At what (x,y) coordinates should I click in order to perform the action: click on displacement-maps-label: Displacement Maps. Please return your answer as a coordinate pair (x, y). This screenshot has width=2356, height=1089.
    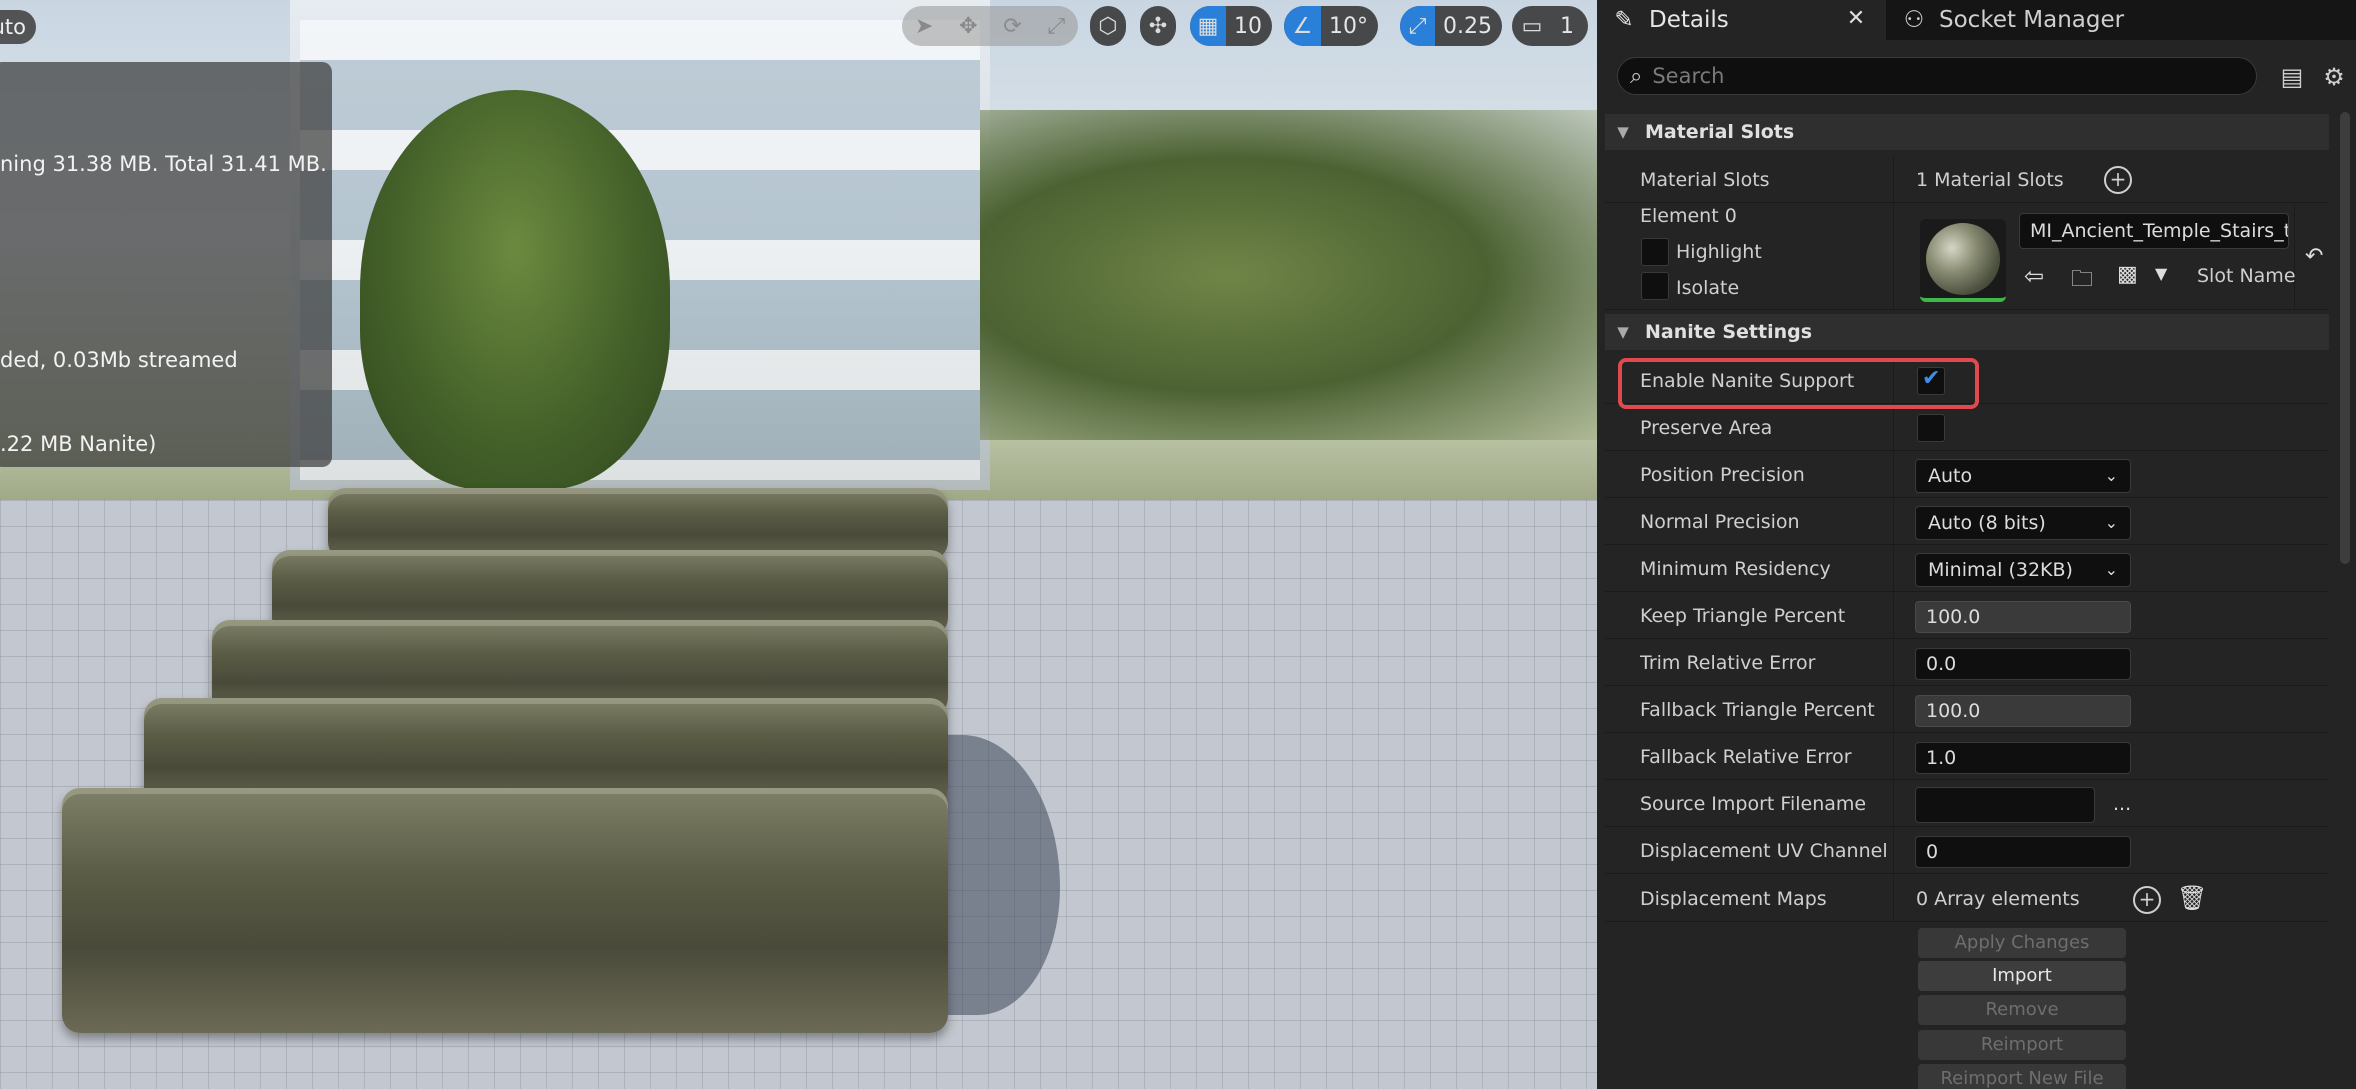
    Looking at the image, I should click on (1733, 899).